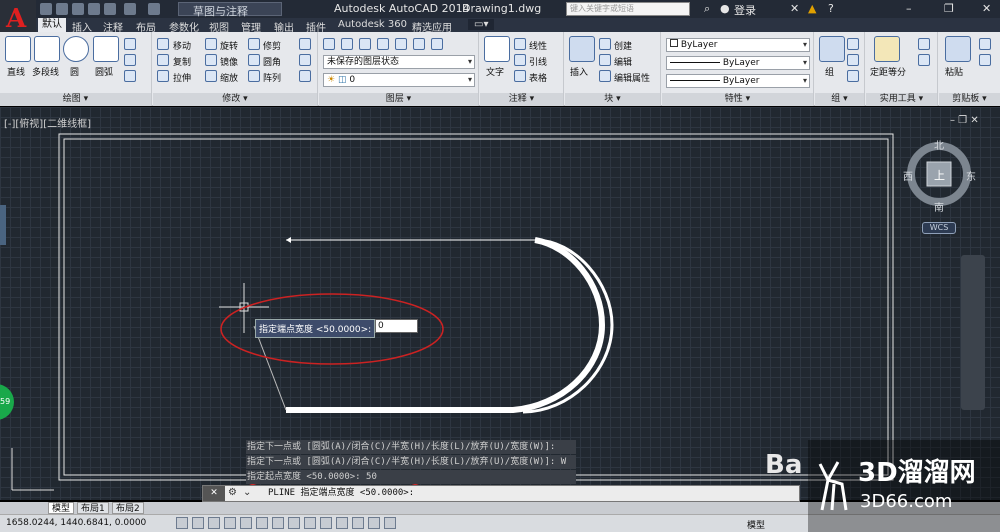  Describe the element at coordinates (908, 175) in the screenshot. I see `compass-west: 西` at that location.